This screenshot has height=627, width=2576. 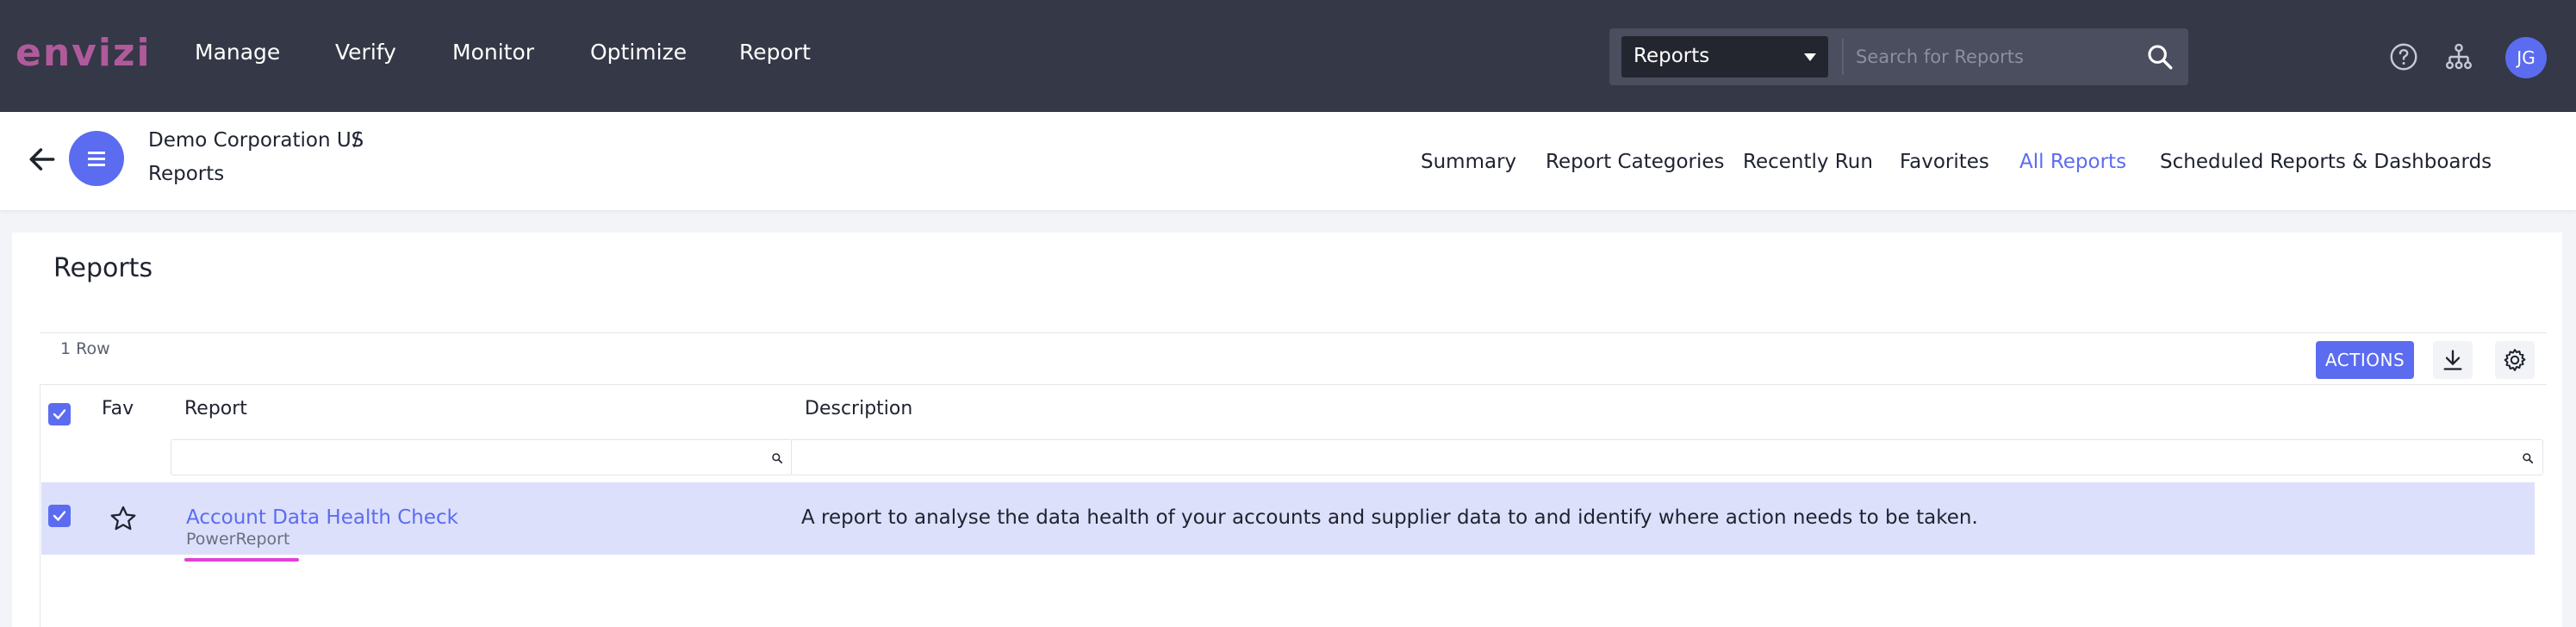 I want to click on favorite-star-icon, so click(x=124, y=518).